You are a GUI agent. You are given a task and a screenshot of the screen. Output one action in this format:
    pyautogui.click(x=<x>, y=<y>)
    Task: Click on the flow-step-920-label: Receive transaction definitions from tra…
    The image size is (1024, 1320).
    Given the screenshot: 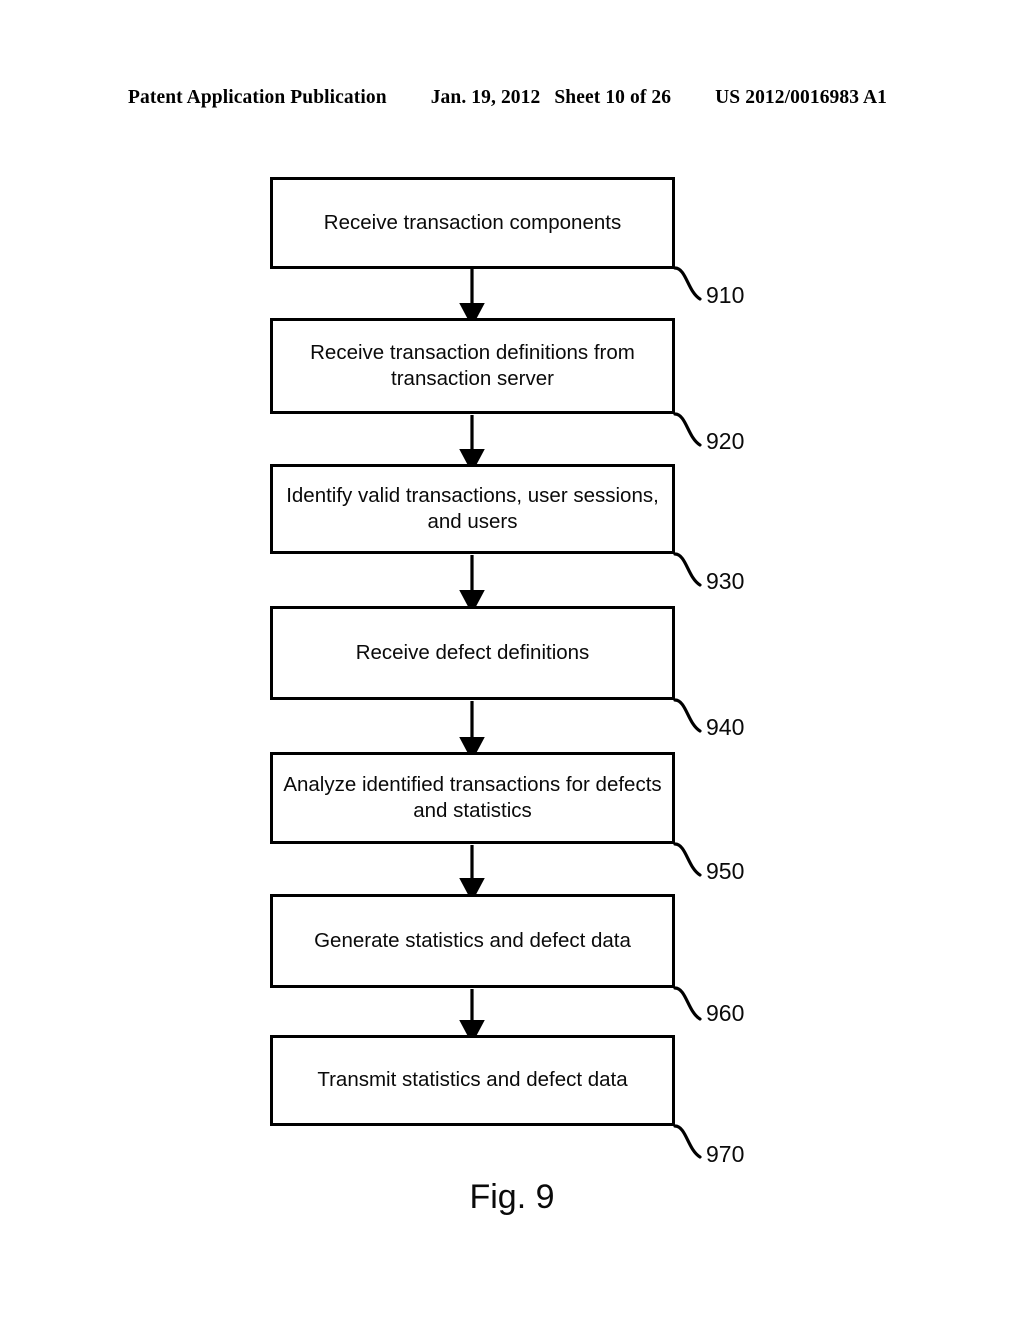 What is the action you would take?
    pyautogui.click(x=472, y=365)
    